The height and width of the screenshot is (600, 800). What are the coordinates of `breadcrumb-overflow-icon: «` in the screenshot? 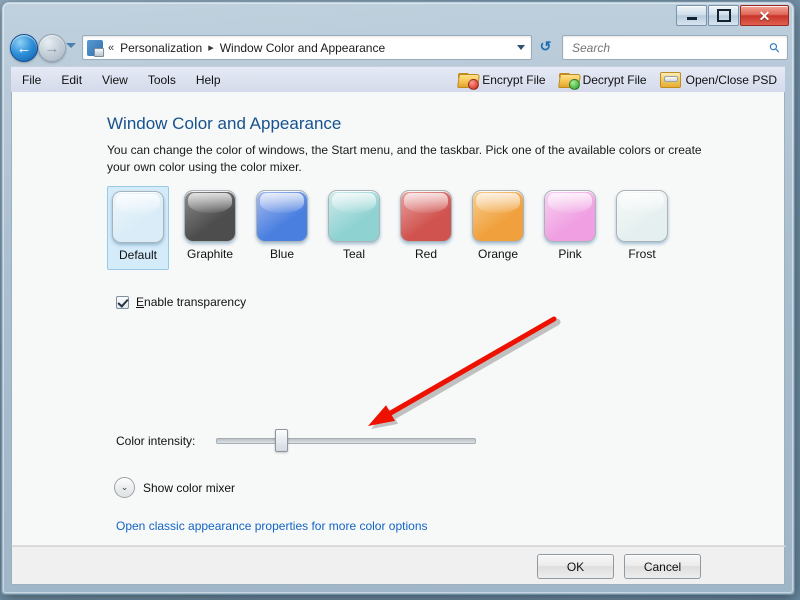 It's located at (111, 48).